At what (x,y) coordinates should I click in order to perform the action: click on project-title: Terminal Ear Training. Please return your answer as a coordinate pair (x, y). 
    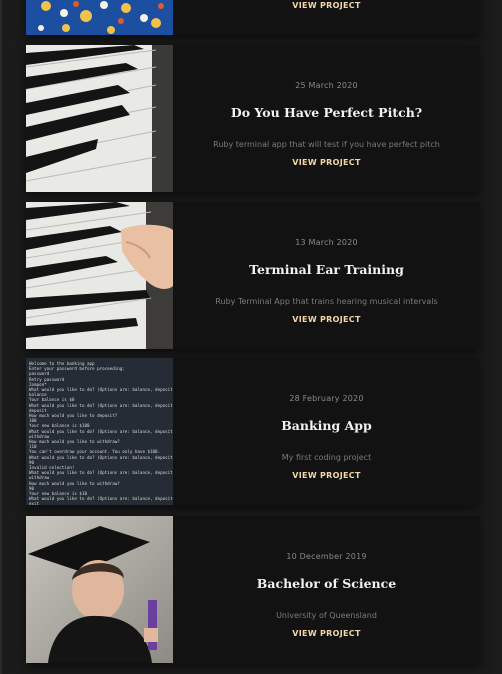
    Looking at the image, I should click on (326, 269).